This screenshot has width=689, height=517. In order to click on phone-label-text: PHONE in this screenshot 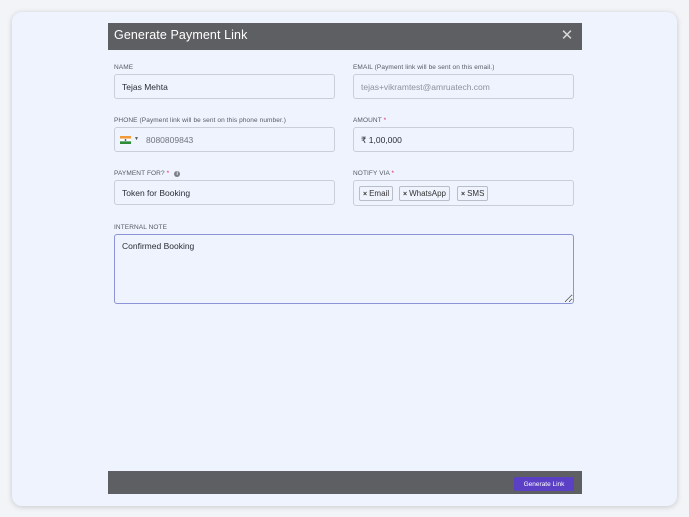, I will do `click(126, 120)`.